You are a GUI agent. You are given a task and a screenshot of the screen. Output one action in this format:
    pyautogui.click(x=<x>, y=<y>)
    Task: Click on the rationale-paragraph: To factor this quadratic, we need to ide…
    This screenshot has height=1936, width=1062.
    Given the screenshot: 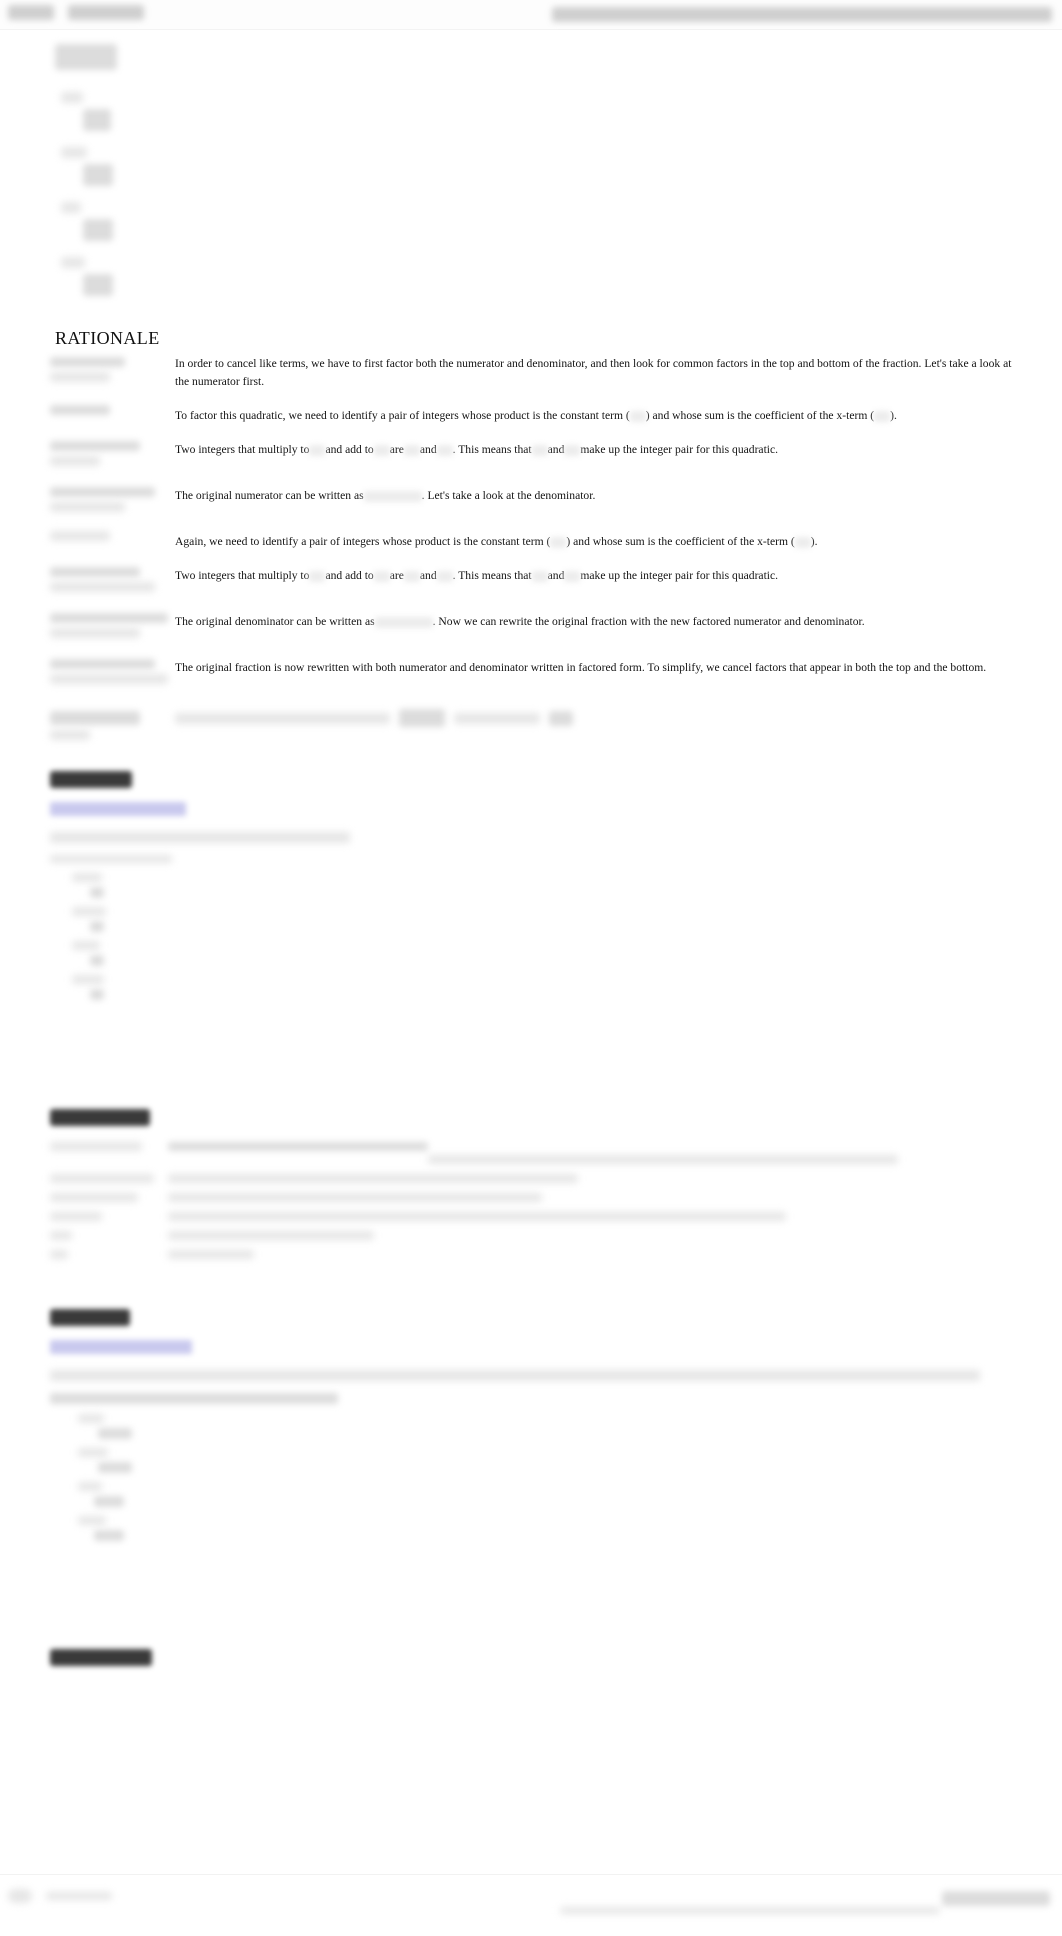 What is the action you would take?
    pyautogui.click(x=532, y=414)
    